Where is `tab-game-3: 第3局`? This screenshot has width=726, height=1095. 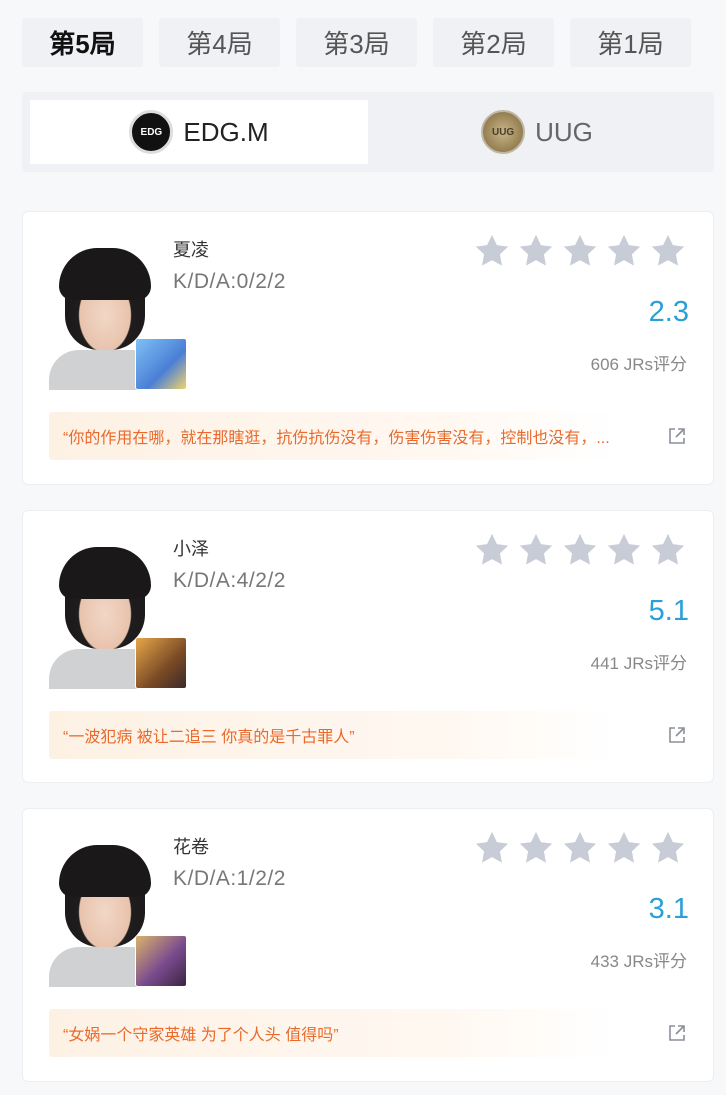 tab-game-3: 第3局 is located at coordinates (356, 42).